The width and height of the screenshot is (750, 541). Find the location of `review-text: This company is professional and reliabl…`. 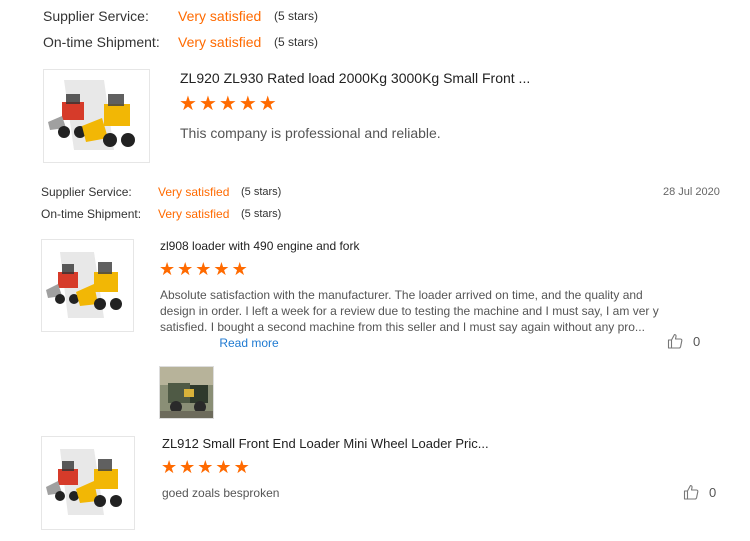

review-text: This company is professional and reliabl… is located at coordinates (310, 133).